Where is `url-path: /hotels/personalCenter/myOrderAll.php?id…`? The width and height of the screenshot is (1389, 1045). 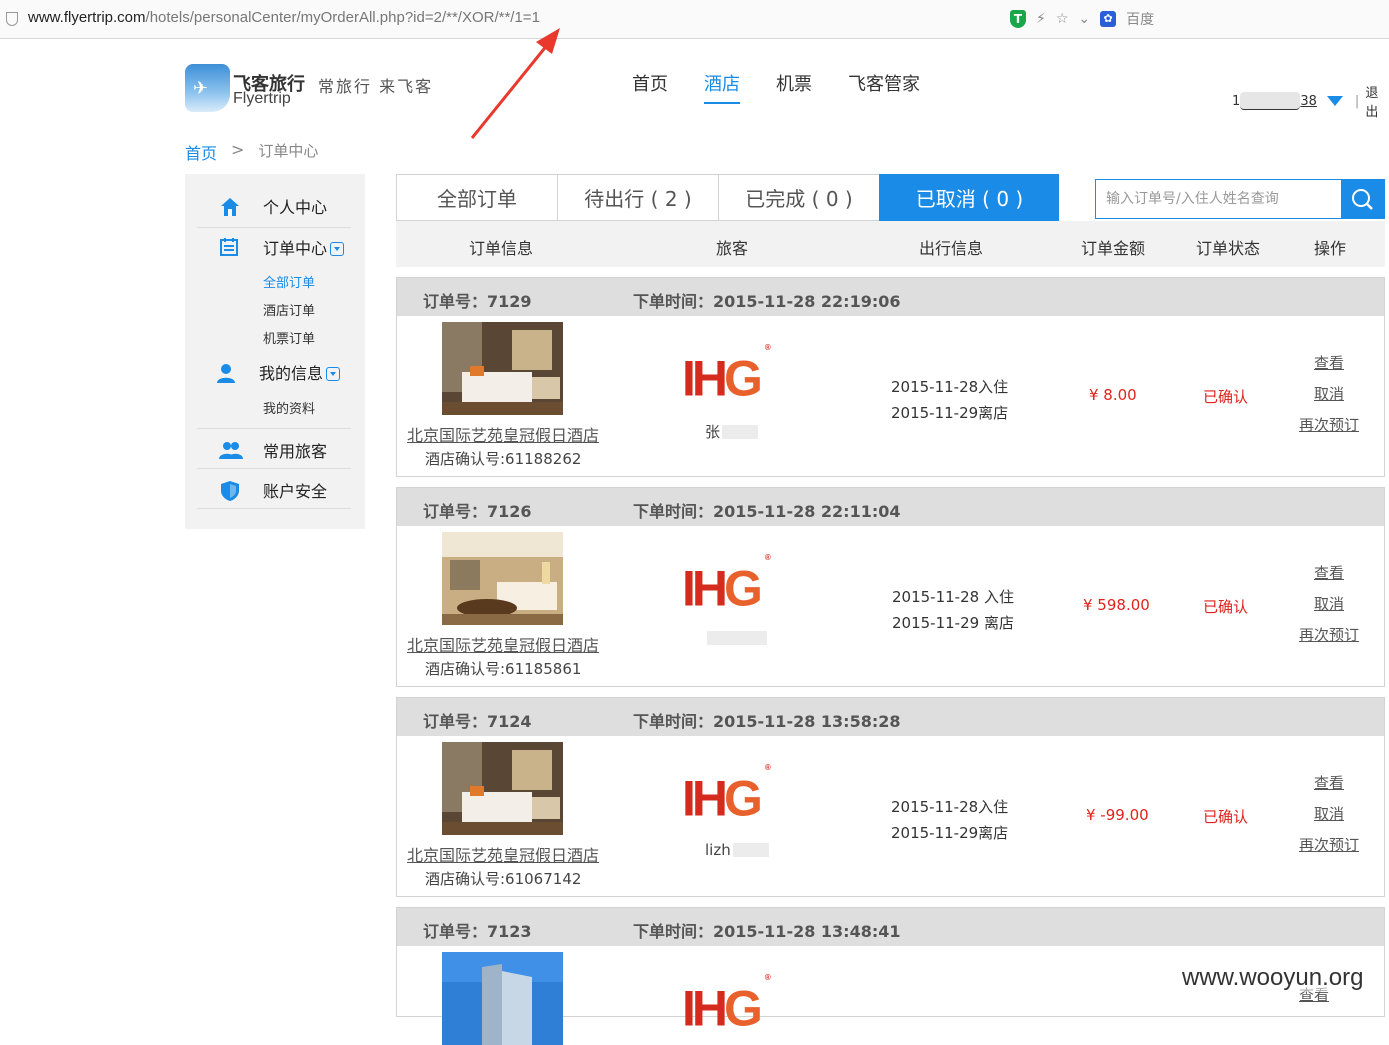
url-path: /hotels/personalCenter/myOrderAll.php?id… is located at coordinates (342, 17).